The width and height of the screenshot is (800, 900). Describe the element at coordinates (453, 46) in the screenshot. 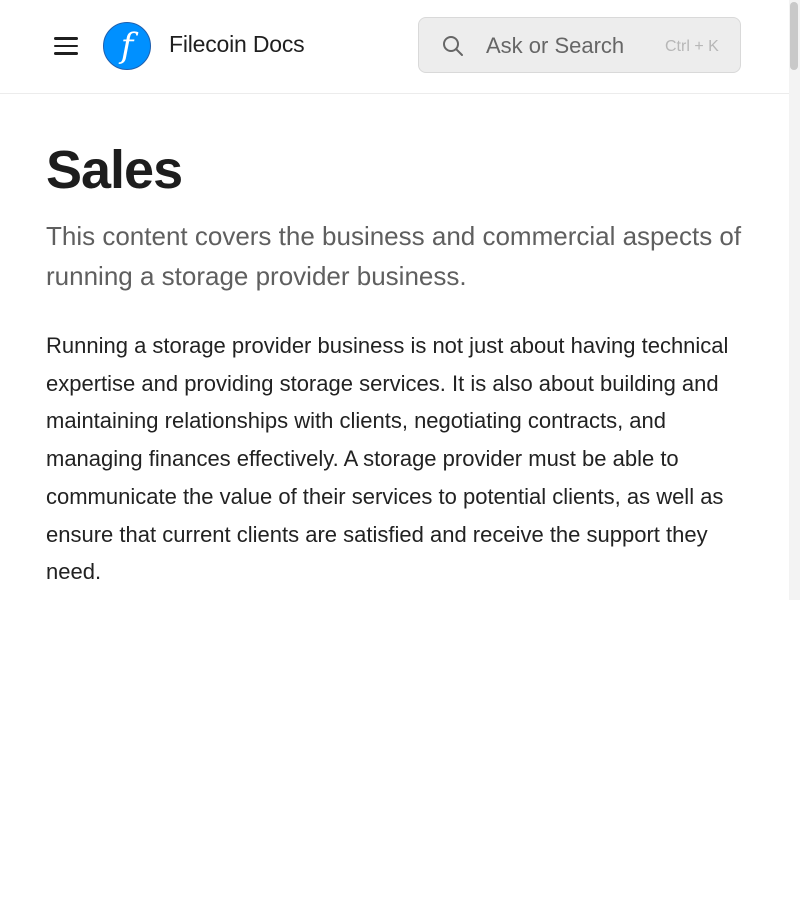

I see `search-icon` at that location.